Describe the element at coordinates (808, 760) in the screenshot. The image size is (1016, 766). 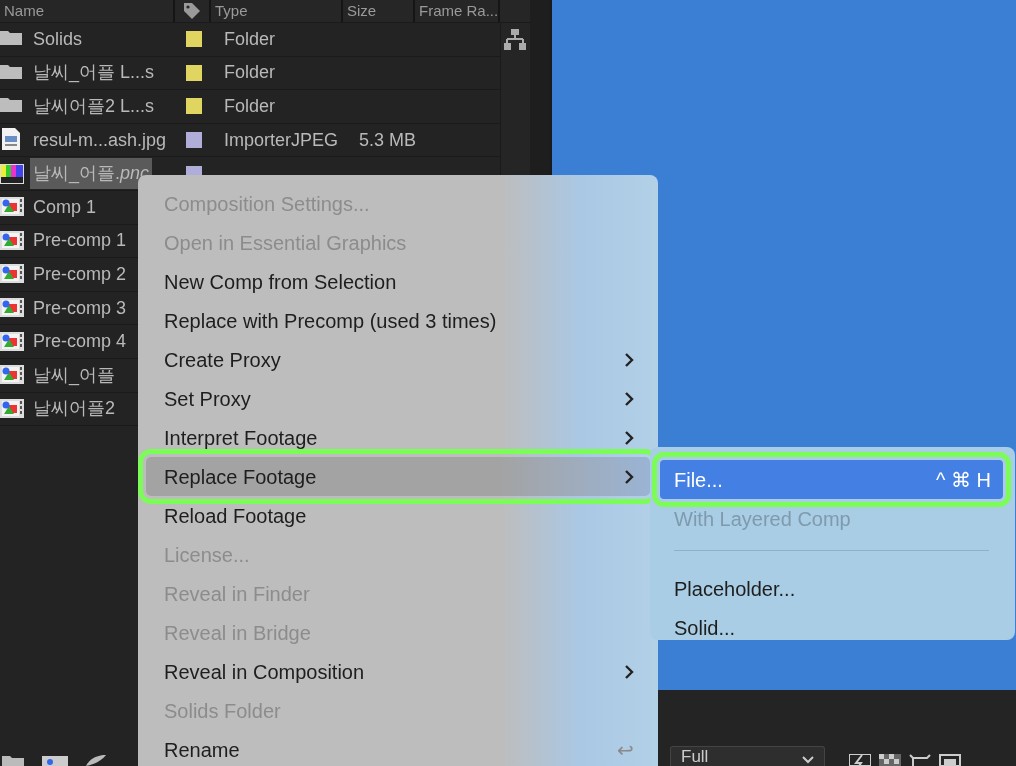
I see `chevron-down-icon` at that location.